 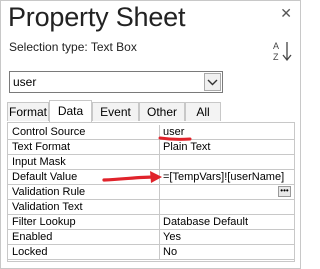 I want to click on tab-event: Event, so click(x=115, y=111).